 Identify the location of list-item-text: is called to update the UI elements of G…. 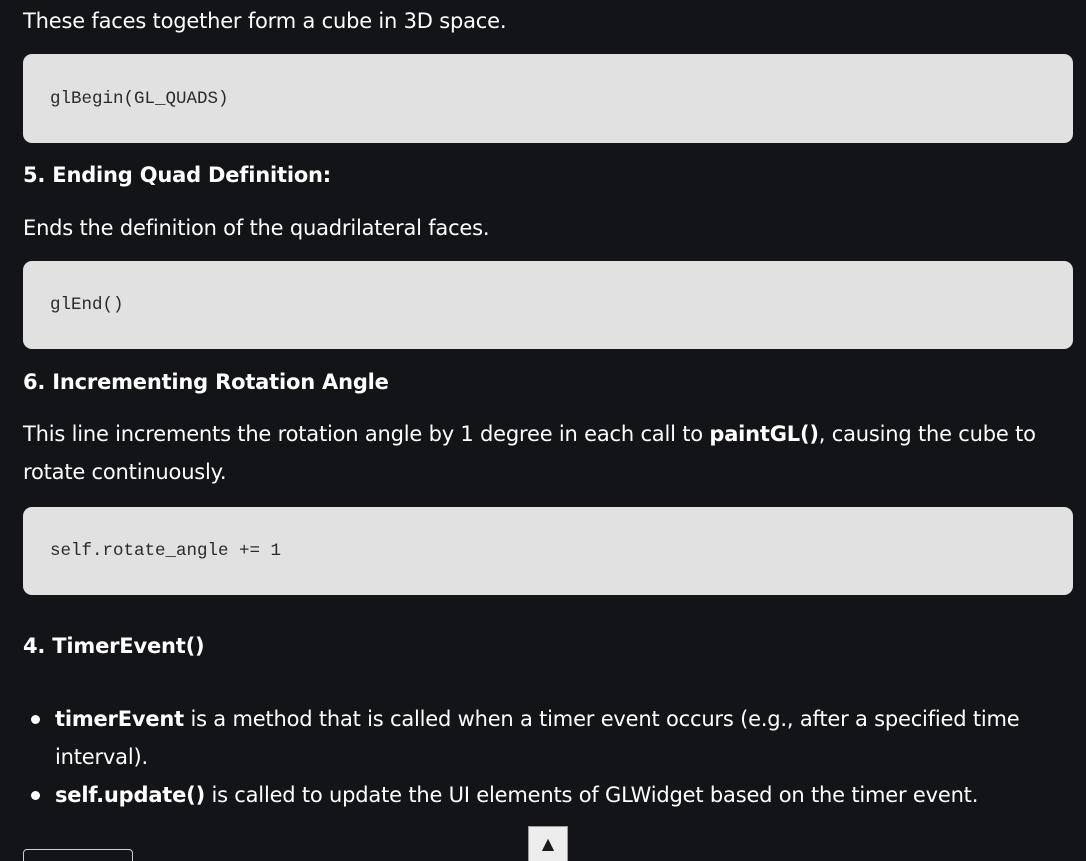
(591, 795).